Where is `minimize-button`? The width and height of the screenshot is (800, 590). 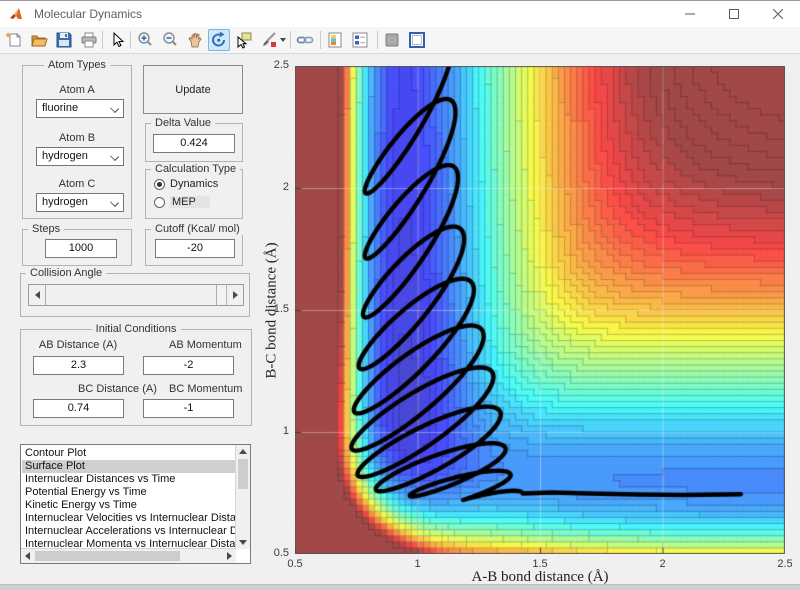
minimize-button is located at coordinates (690, 14).